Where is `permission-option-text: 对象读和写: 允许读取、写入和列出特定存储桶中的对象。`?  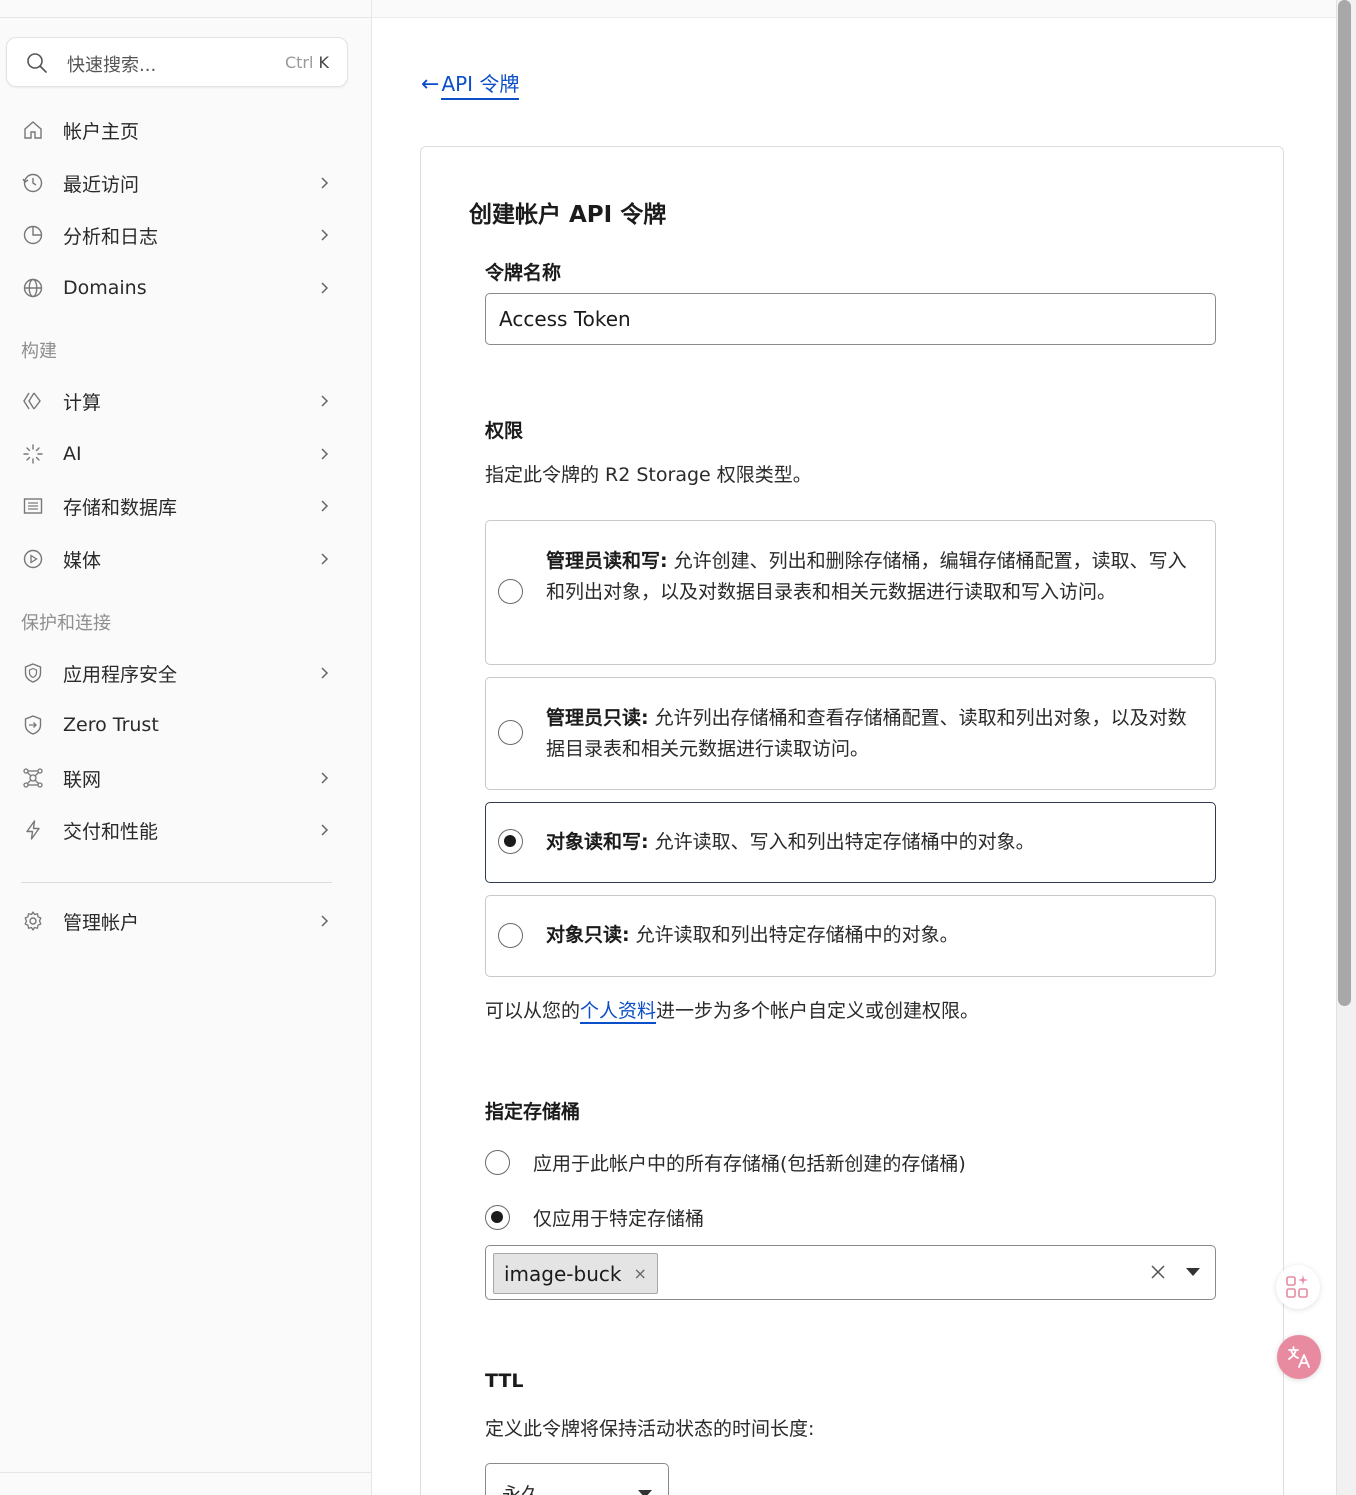
permission-option-text: 对象读和写: 允许读取、写入和列出特定存储桶中的对象。 is located at coordinates (790, 842).